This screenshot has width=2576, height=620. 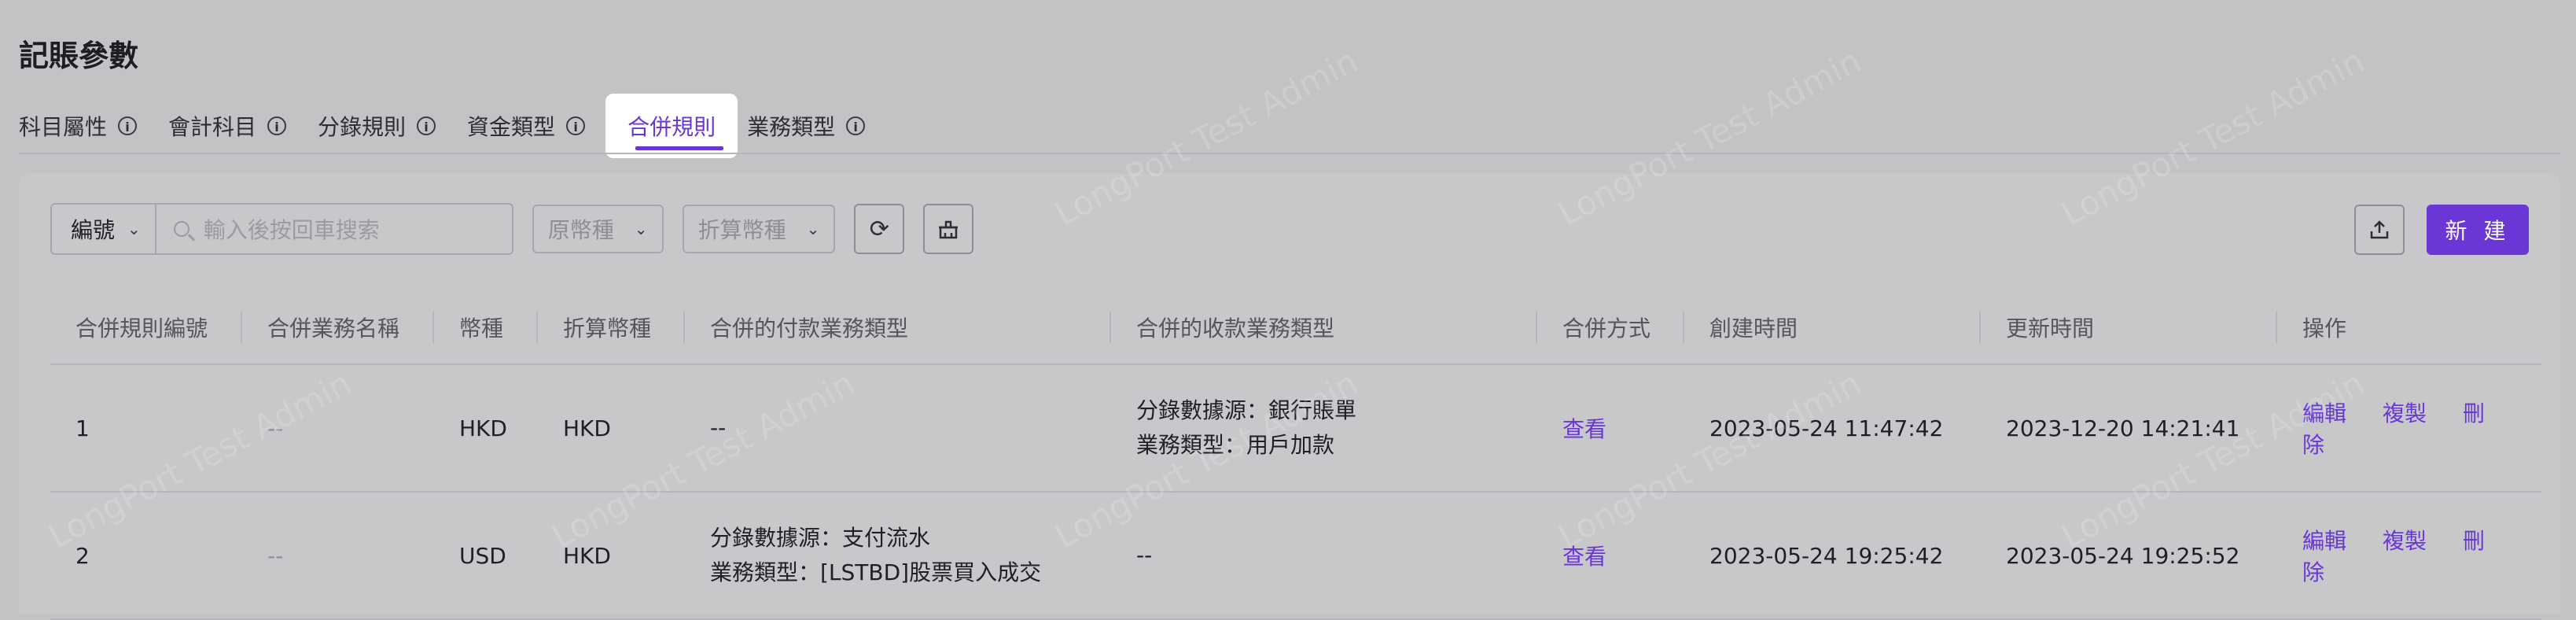 I want to click on cell-currency: HKD, so click(x=486, y=428).